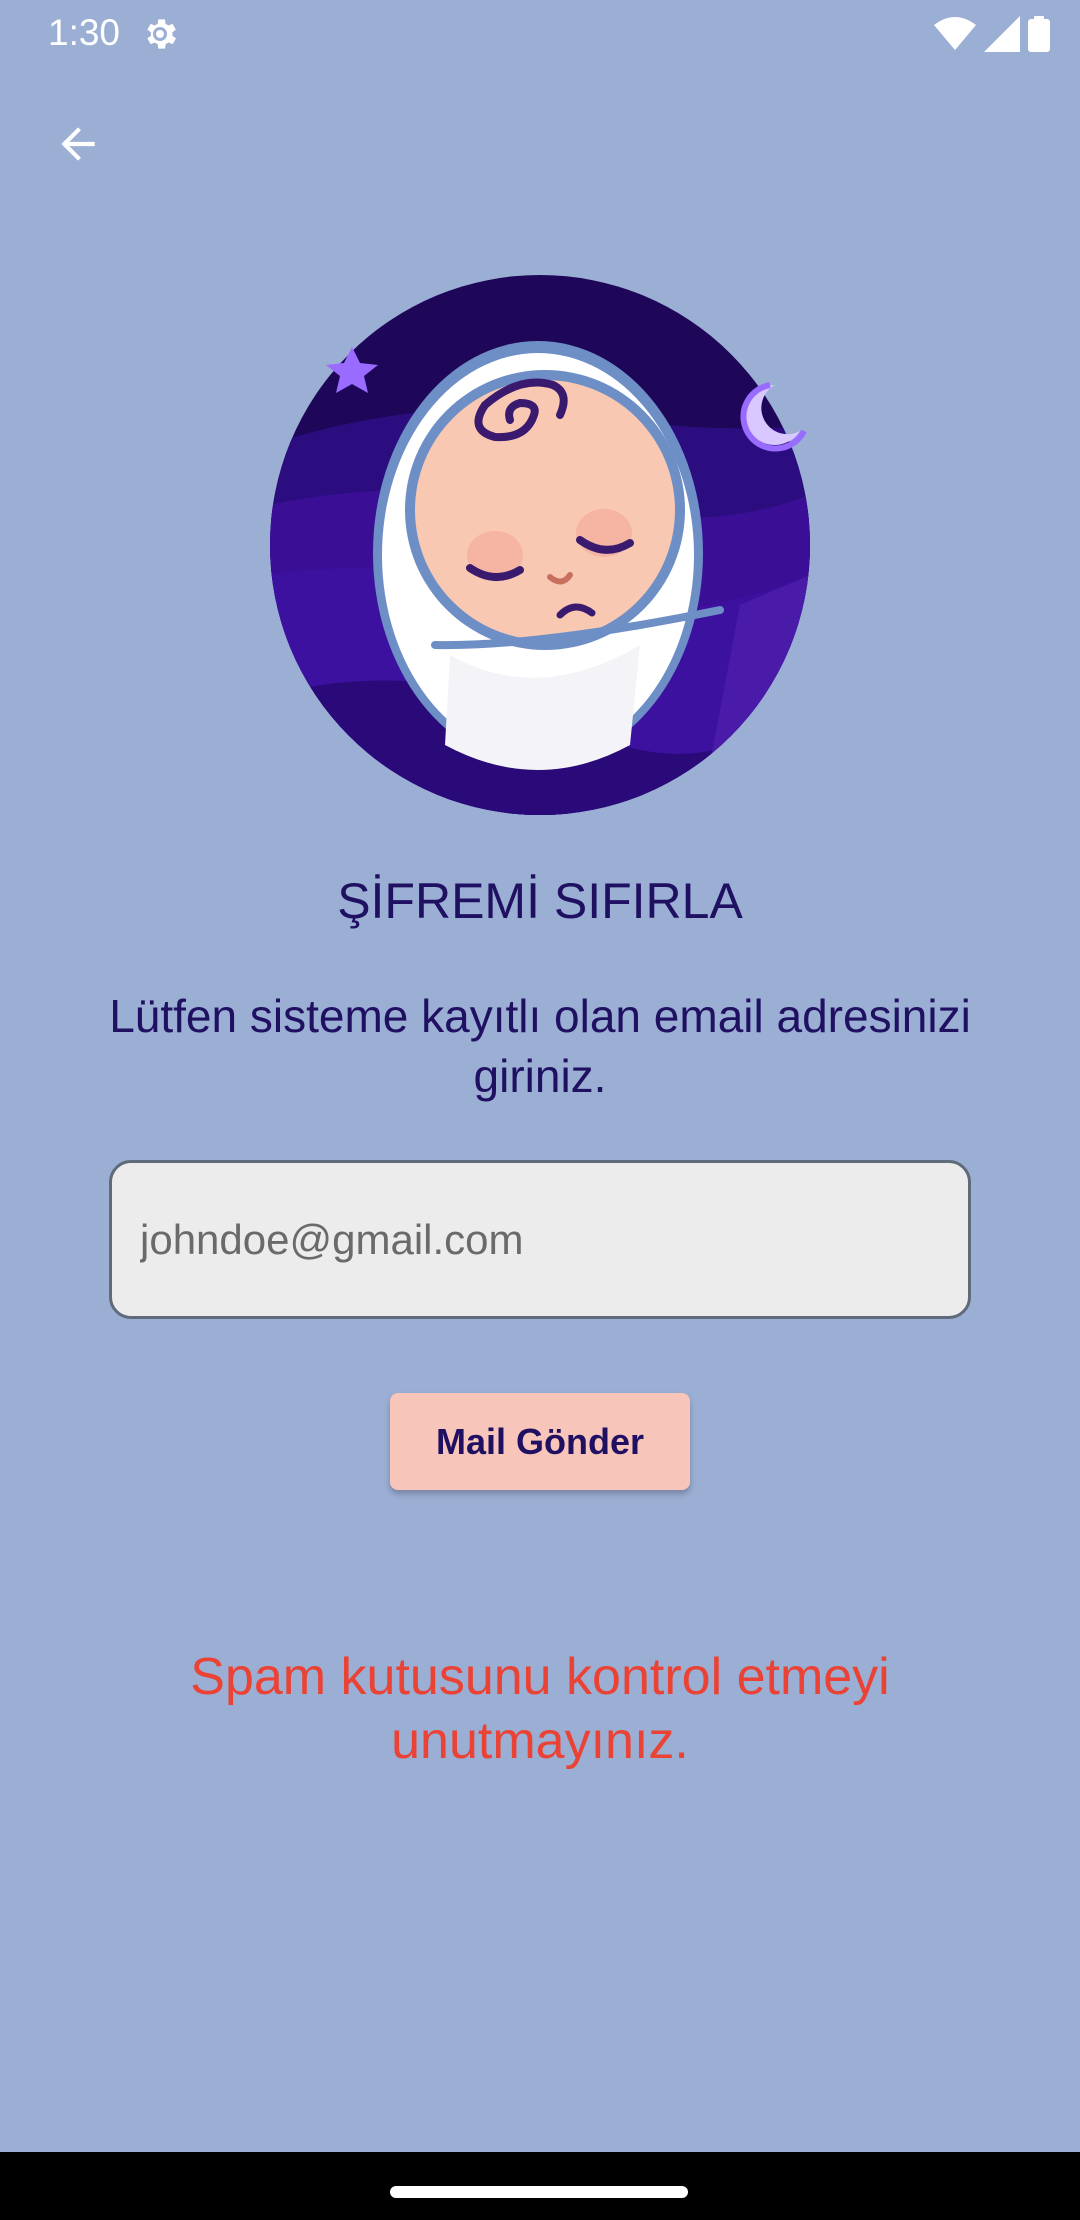 This screenshot has height=2220, width=1080. I want to click on status-time: 1:30, so click(84, 32).